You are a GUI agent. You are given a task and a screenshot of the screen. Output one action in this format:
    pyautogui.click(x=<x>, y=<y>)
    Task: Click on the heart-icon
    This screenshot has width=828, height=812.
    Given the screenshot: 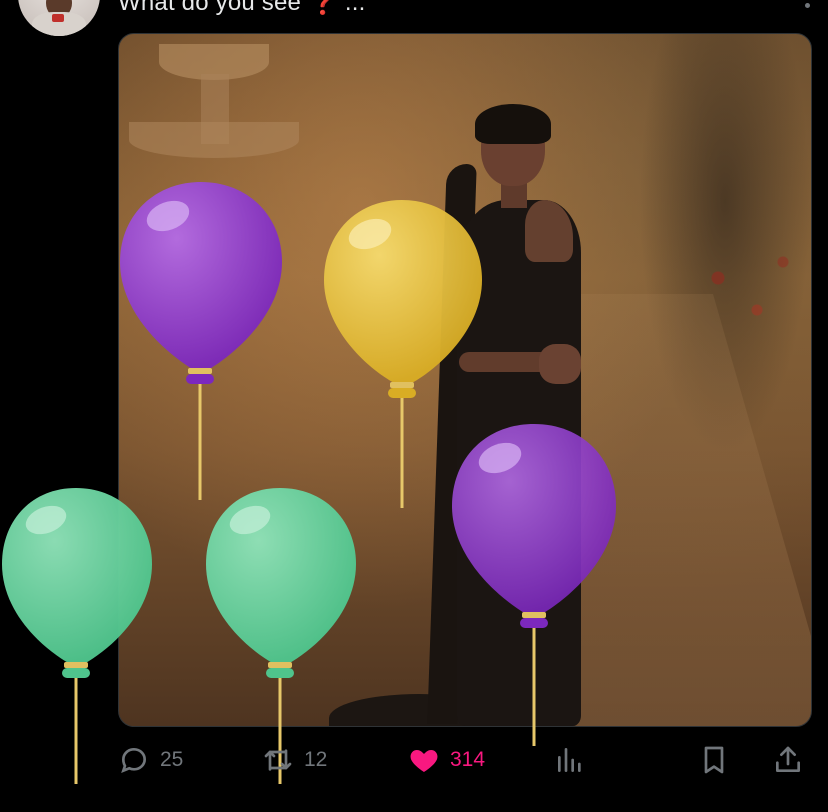 What is the action you would take?
    pyautogui.click(x=424, y=761)
    